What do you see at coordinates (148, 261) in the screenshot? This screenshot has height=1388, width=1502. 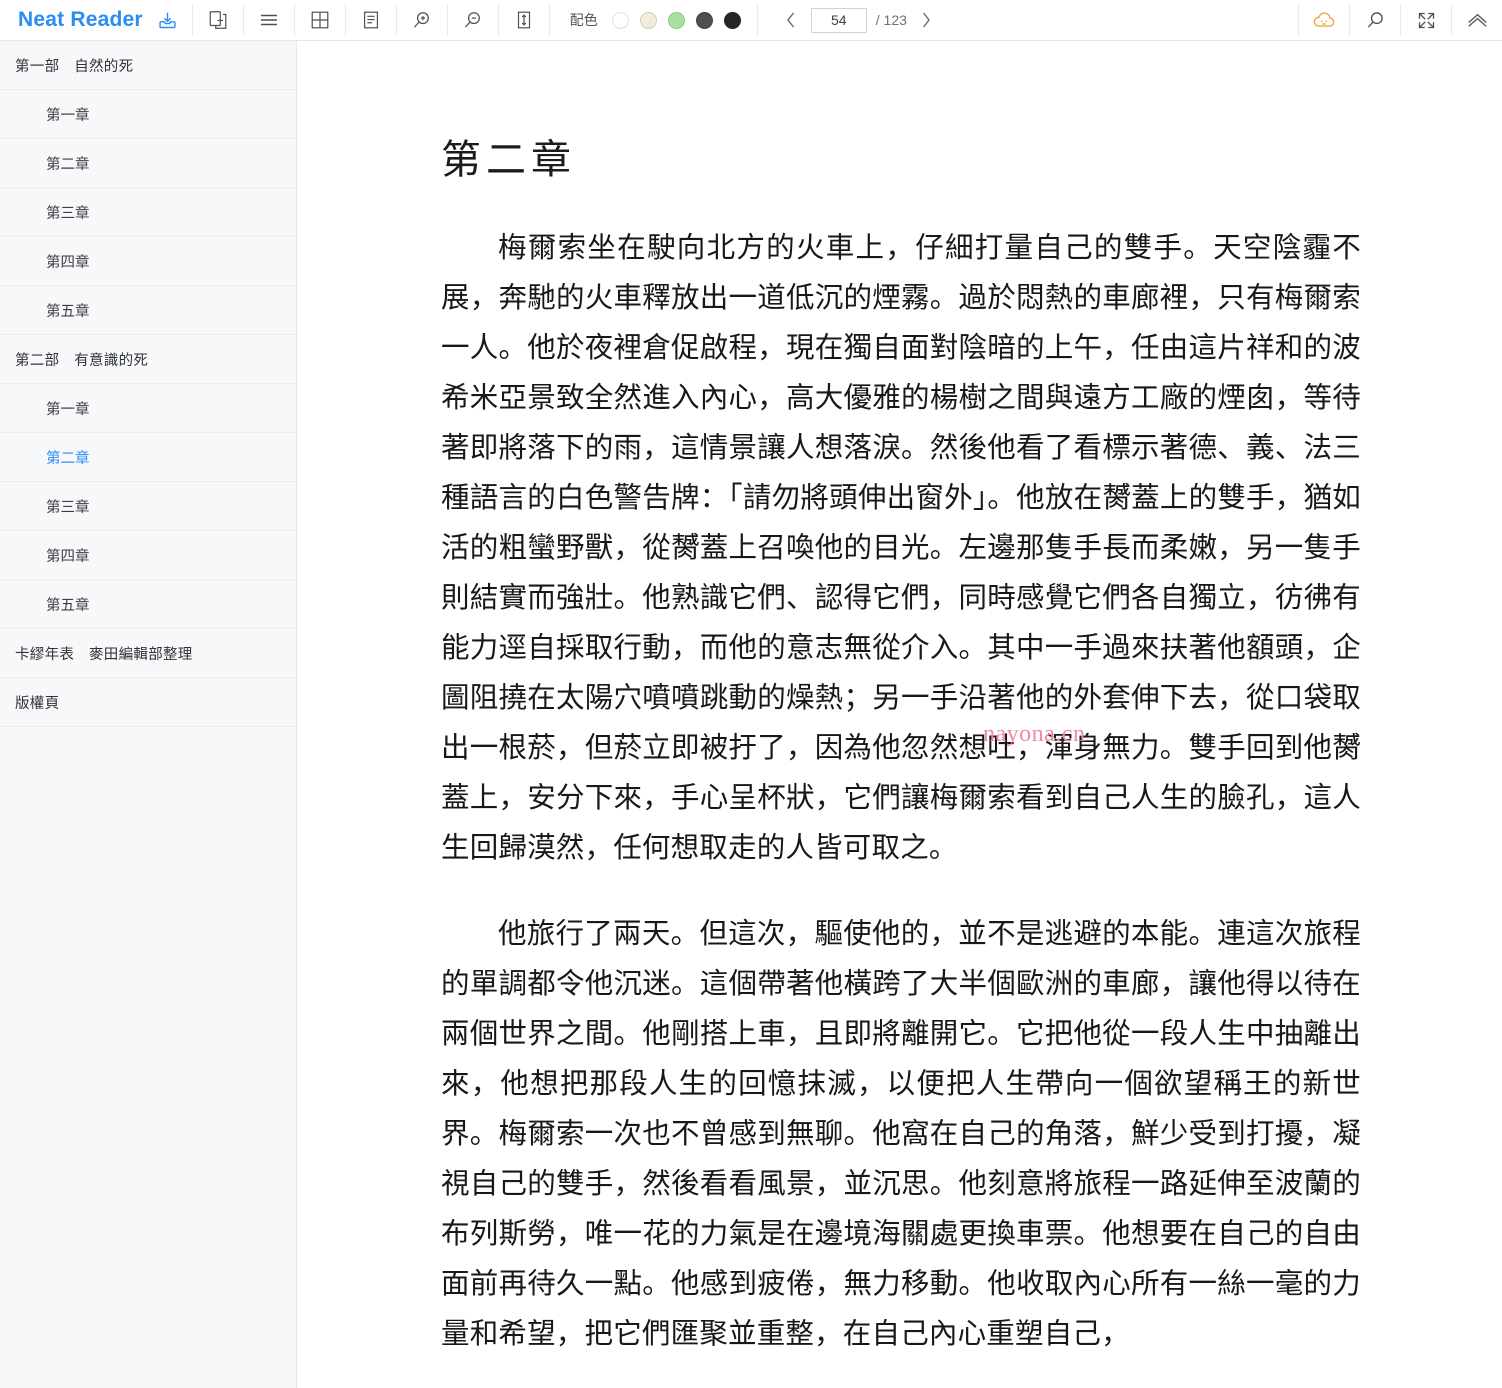 I see `toc-item-p1-ch4: 第四章` at bounding box center [148, 261].